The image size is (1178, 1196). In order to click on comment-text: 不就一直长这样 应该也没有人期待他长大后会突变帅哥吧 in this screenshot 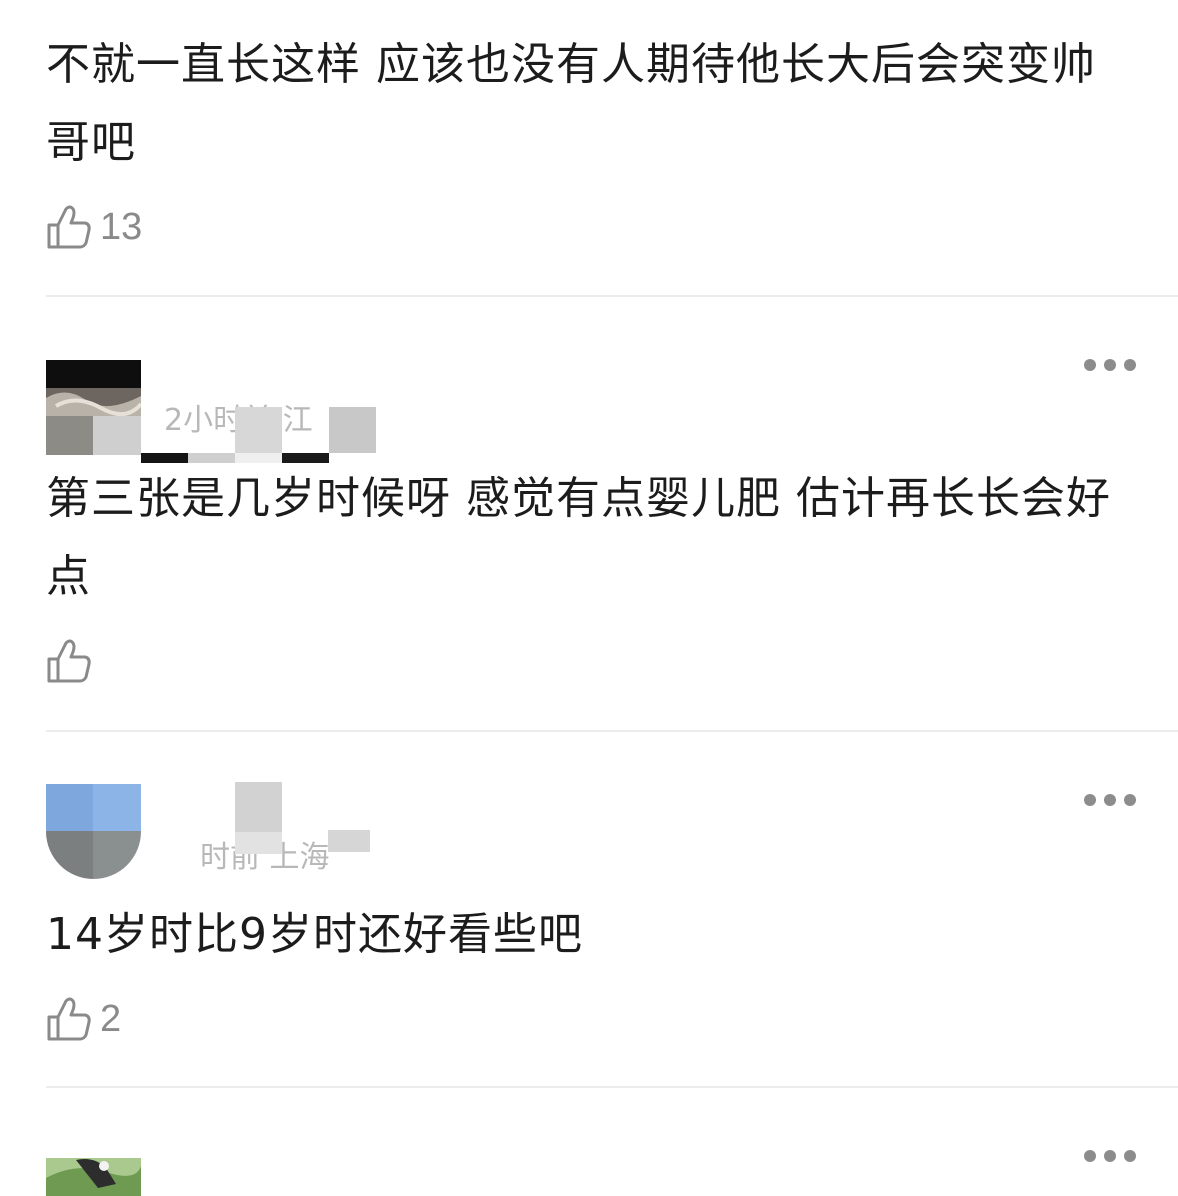, I will do `click(571, 103)`.